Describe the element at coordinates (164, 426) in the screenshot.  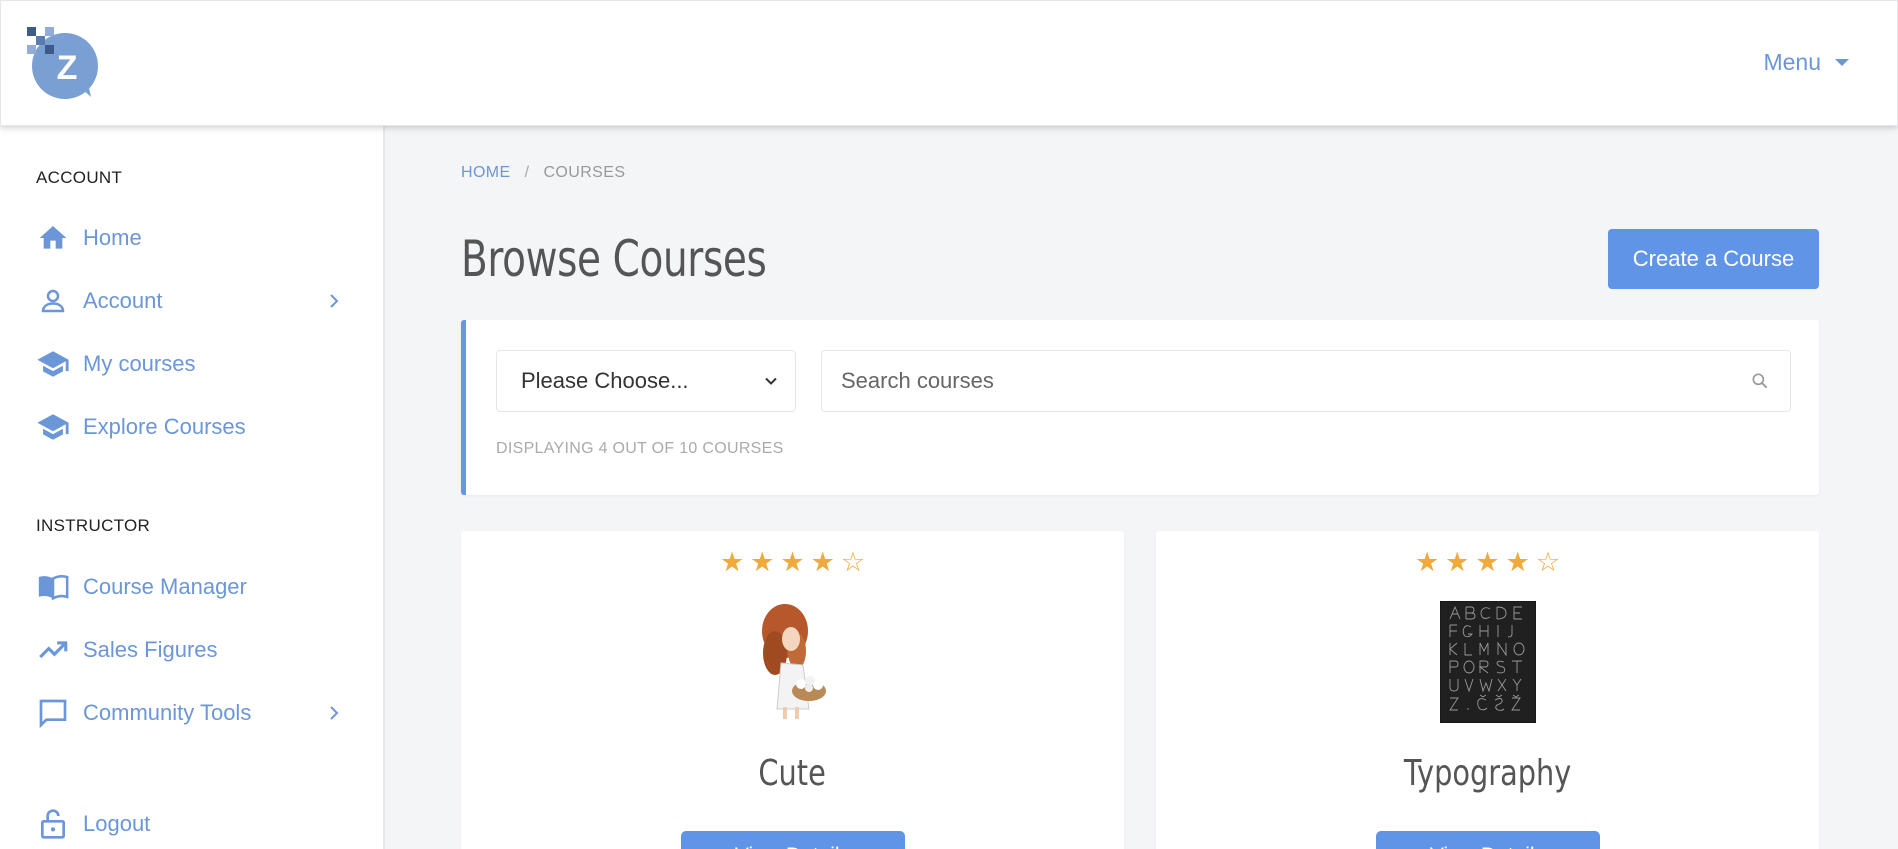
I see `sidebar-item-label: Explore Courses` at that location.